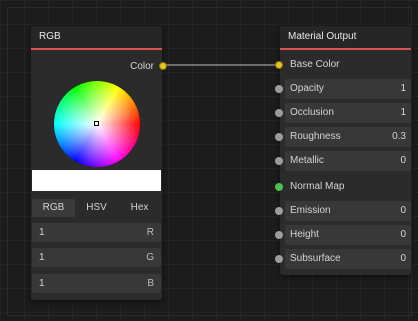  I want to click on color-wheel-cursor, so click(96, 123).